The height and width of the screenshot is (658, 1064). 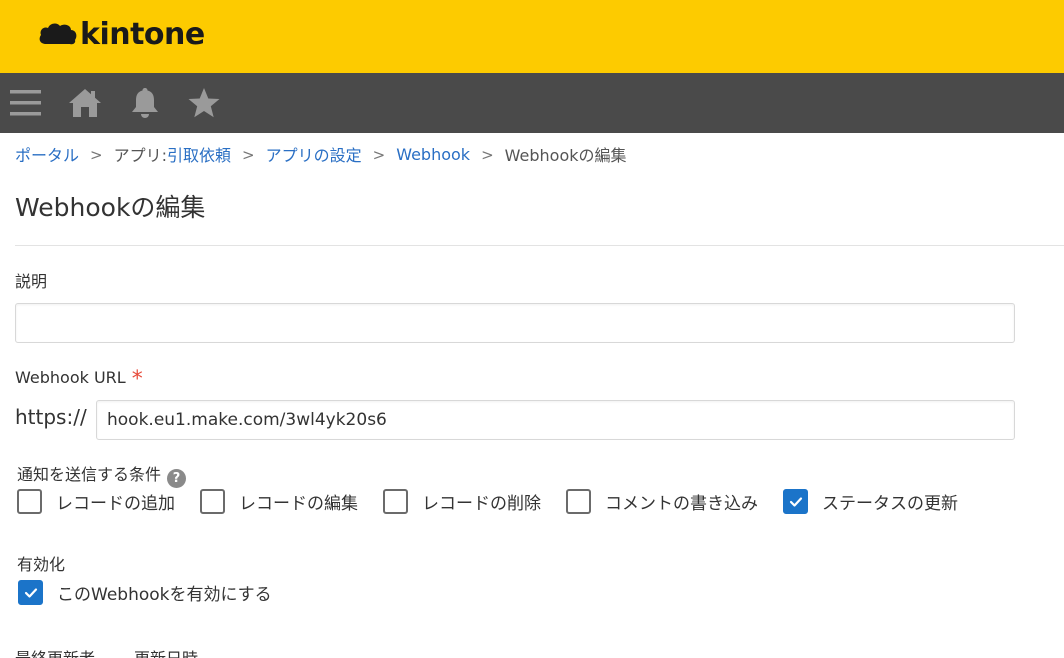 I want to click on webhook-url-label-text: Webhook URL, so click(x=70, y=377).